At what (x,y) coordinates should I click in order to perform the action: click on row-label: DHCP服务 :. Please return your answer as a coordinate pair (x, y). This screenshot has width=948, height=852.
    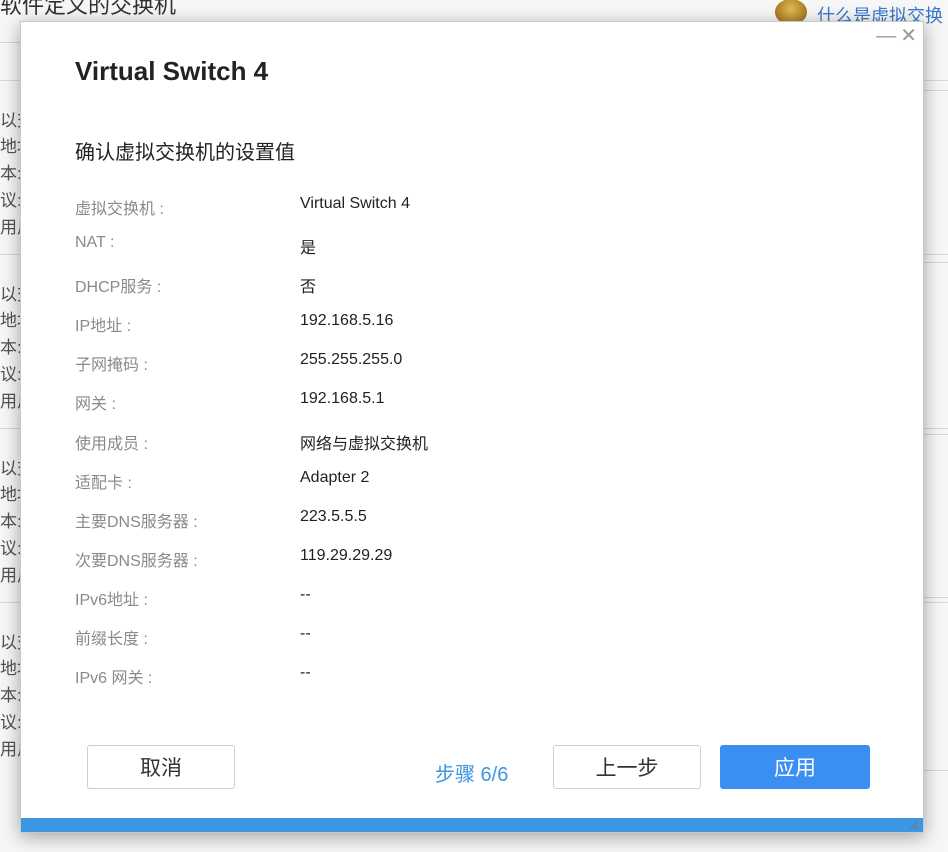
    Looking at the image, I should click on (118, 288).